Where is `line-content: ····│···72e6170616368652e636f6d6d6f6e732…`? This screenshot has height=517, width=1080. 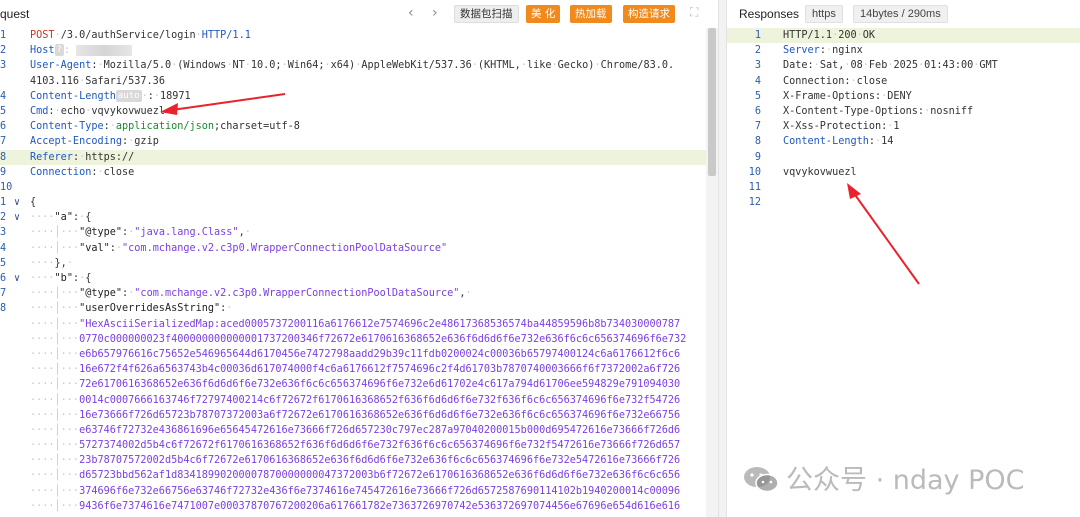
line-content: ····│···72e6170616368652e636f6d6d6f6e732… is located at coordinates (355, 385).